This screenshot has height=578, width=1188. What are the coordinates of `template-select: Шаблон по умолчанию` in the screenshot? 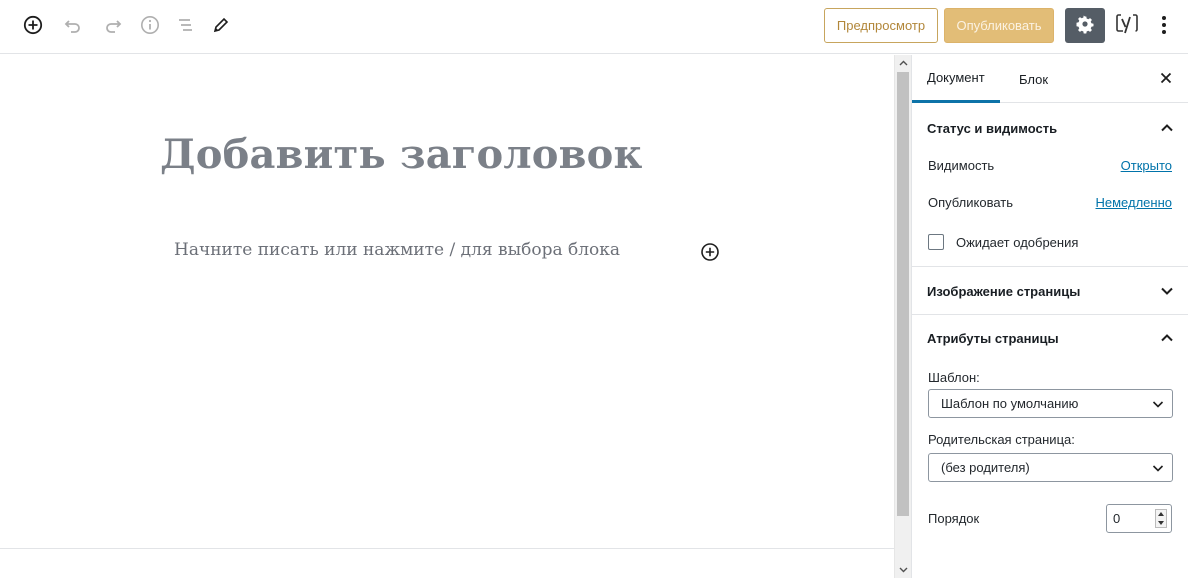 It's located at (1050, 403).